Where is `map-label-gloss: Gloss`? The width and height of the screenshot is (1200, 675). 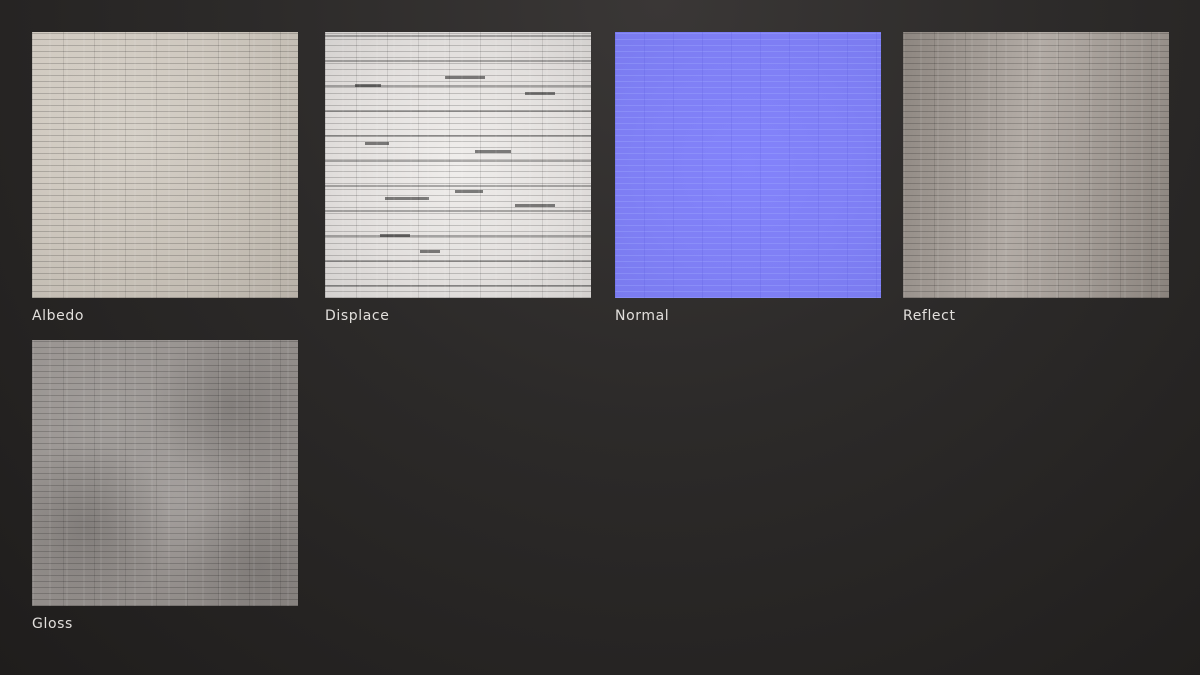
map-label-gloss: Gloss is located at coordinates (52, 624).